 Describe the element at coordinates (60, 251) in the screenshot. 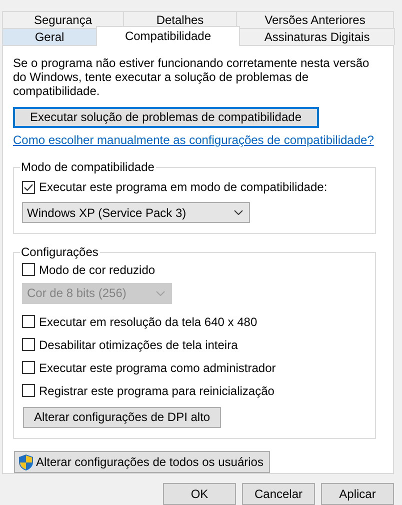

I see `group-title: Configurações` at that location.